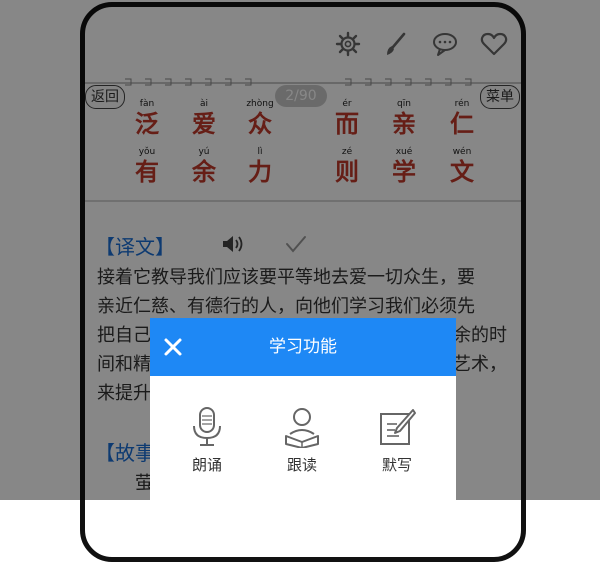  What do you see at coordinates (173, 347) in the screenshot?
I see `close-icon` at bounding box center [173, 347].